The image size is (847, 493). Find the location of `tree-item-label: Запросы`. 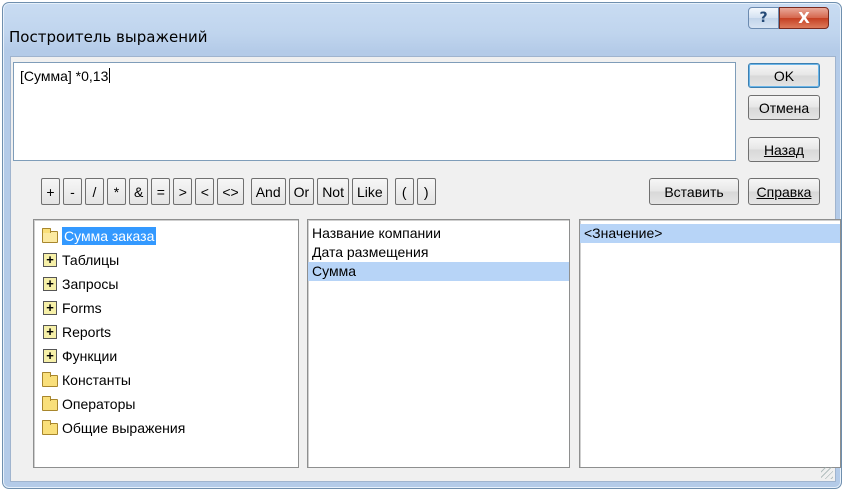

tree-item-label: Запросы is located at coordinates (90, 284).